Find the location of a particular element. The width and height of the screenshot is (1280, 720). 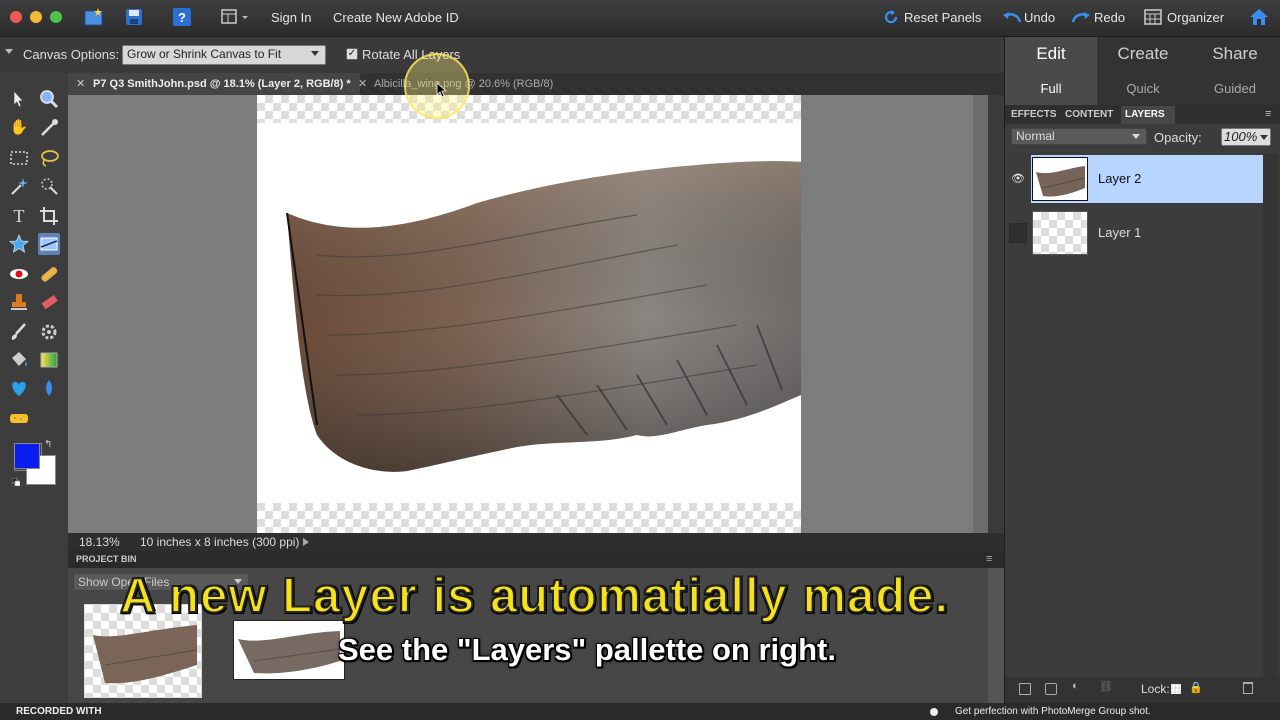

canvas-options-select: Grow or Shrink Canvas to Fit is located at coordinates (224, 55).